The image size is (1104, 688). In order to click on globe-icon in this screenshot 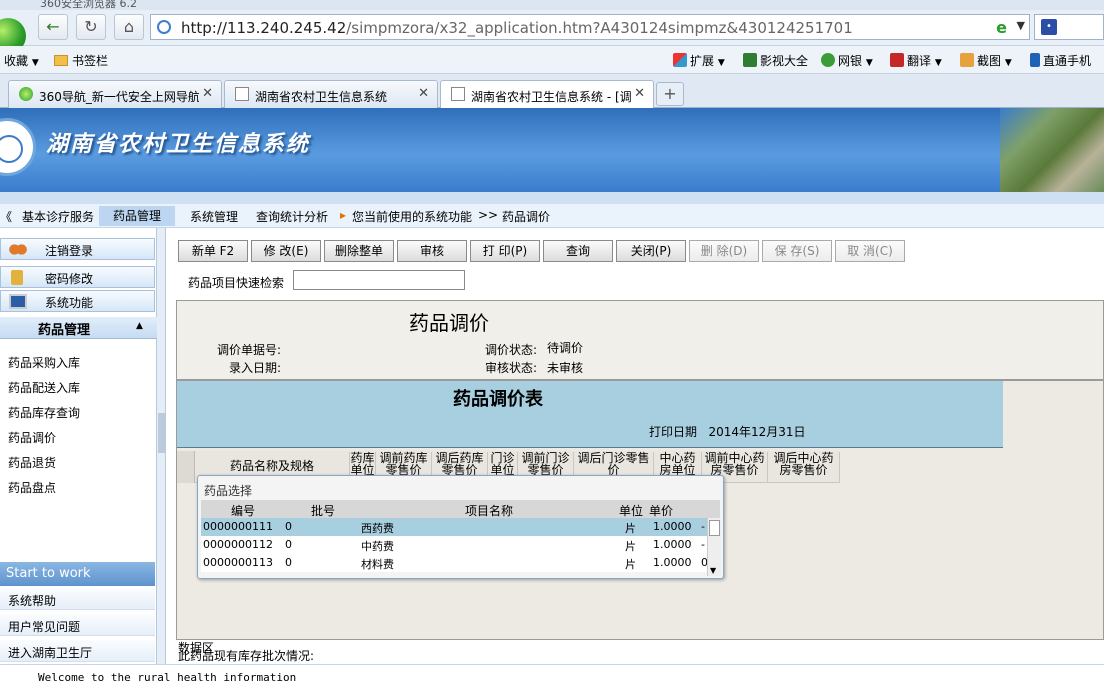, I will do `click(164, 27)`.